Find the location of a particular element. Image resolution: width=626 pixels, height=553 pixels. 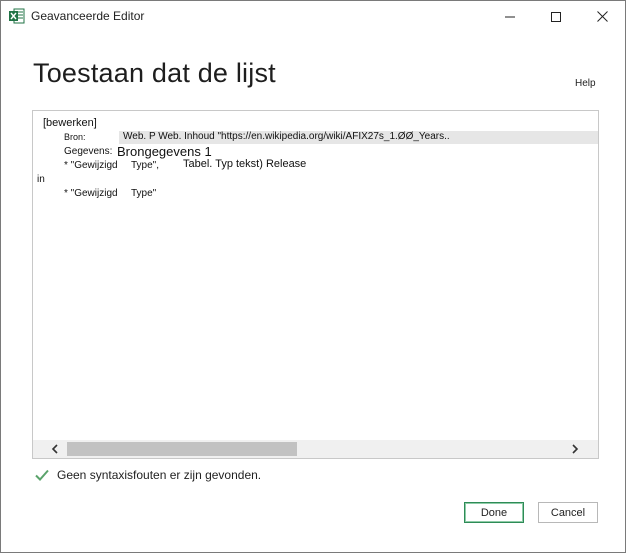

close-icon is located at coordinates (602, 16).